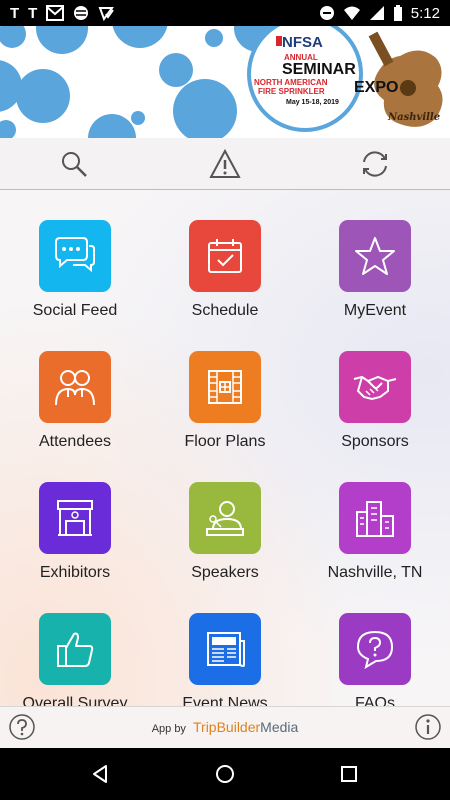  I want to click on star-icon, so click(375, 256).